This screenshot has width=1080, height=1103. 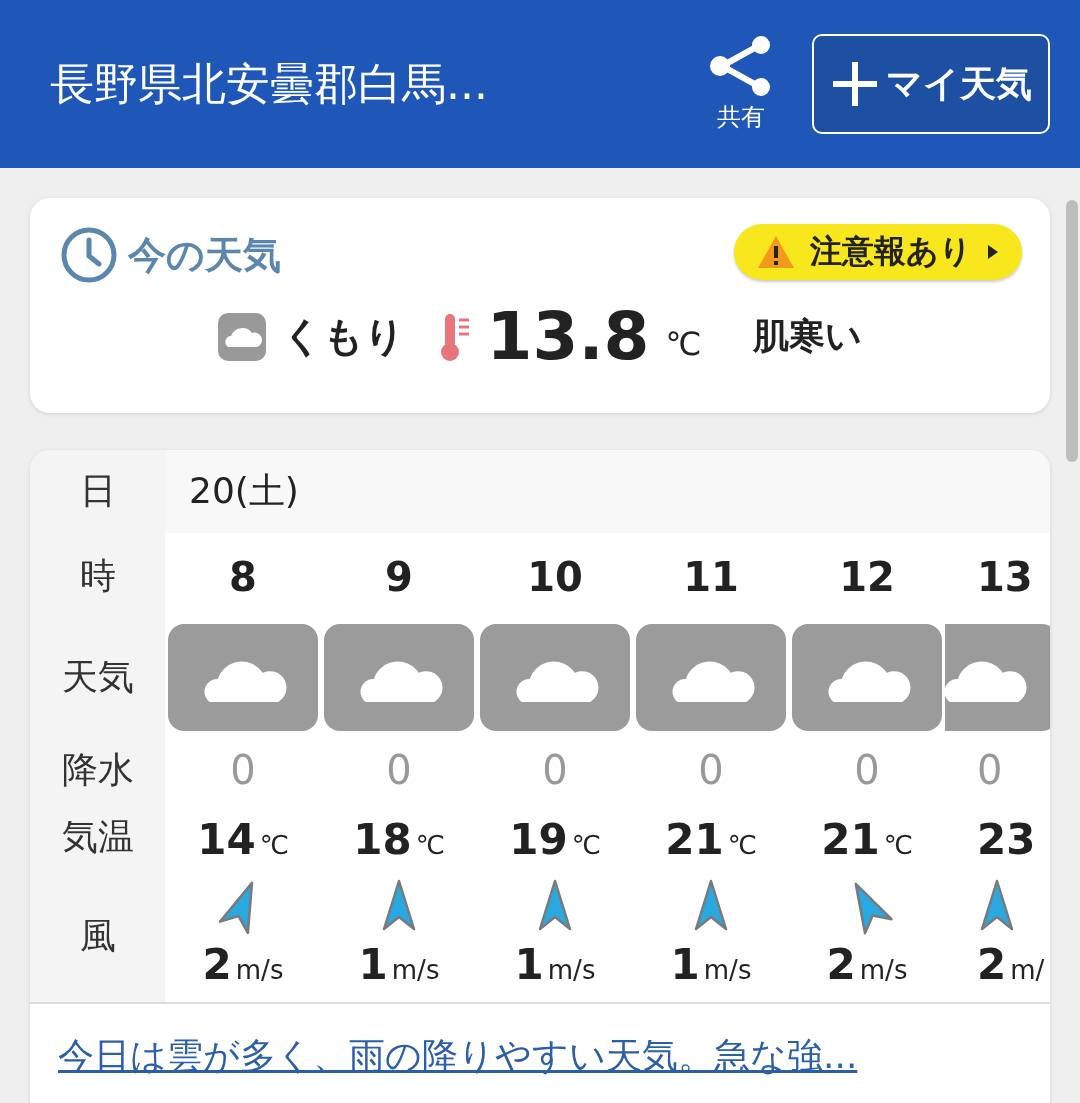 What do you see at coordinates (867, 576) in the screenshot?
I see `hour-label: 12` at bounding box center [867, 576].